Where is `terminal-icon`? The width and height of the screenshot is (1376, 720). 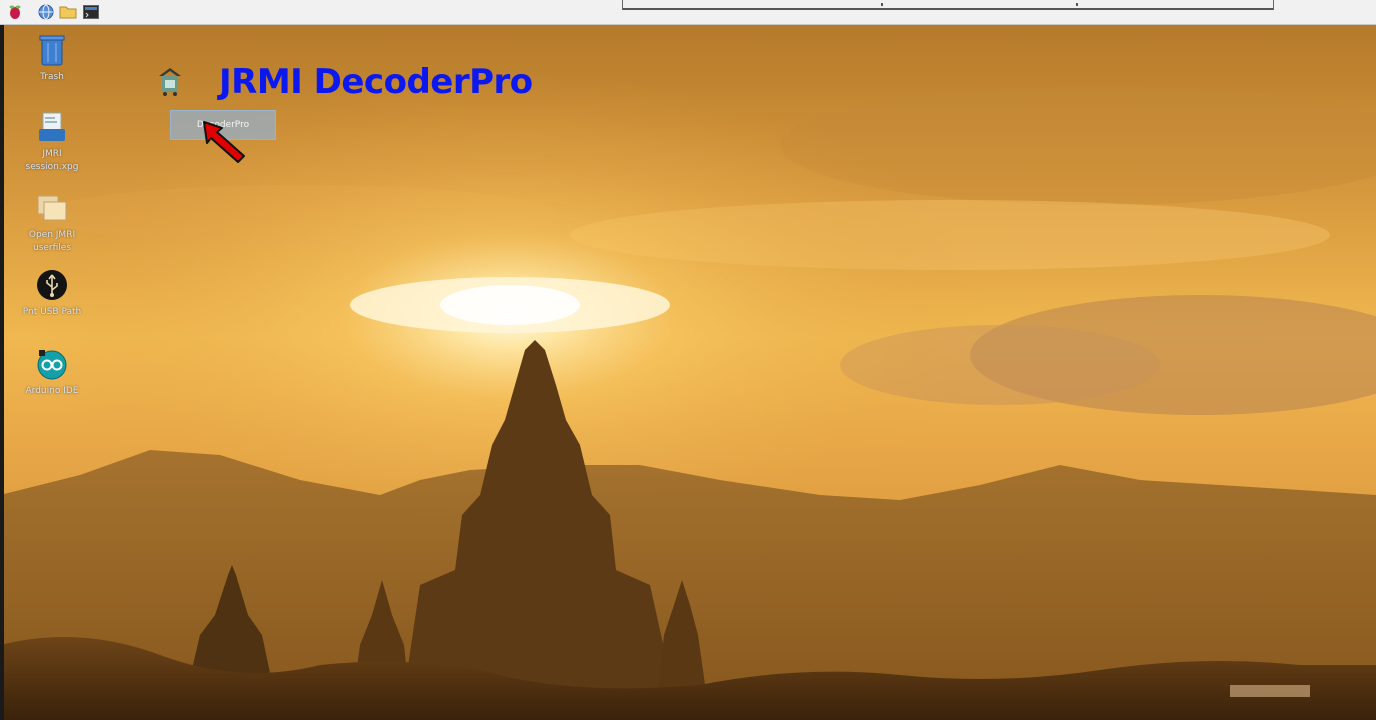 terminal-icon is located at coordinates (91, 12).